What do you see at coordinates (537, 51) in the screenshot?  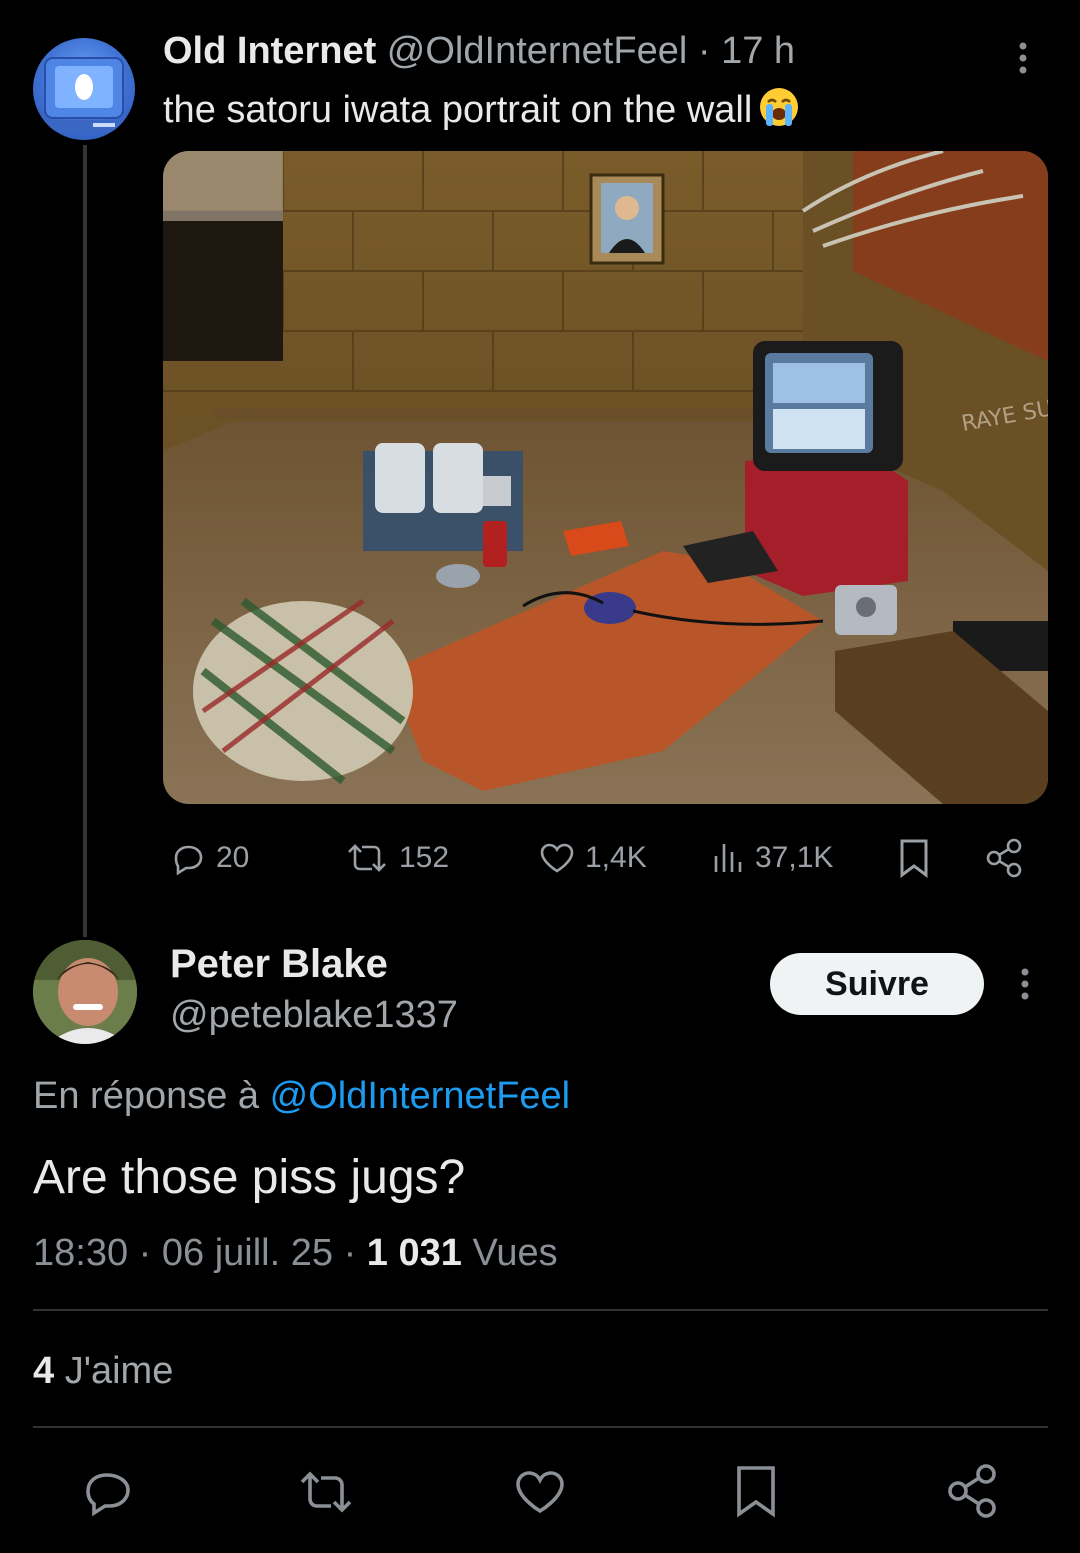 I see `author-handle: @OldInternetFeel` at bounding box center [537, 51].